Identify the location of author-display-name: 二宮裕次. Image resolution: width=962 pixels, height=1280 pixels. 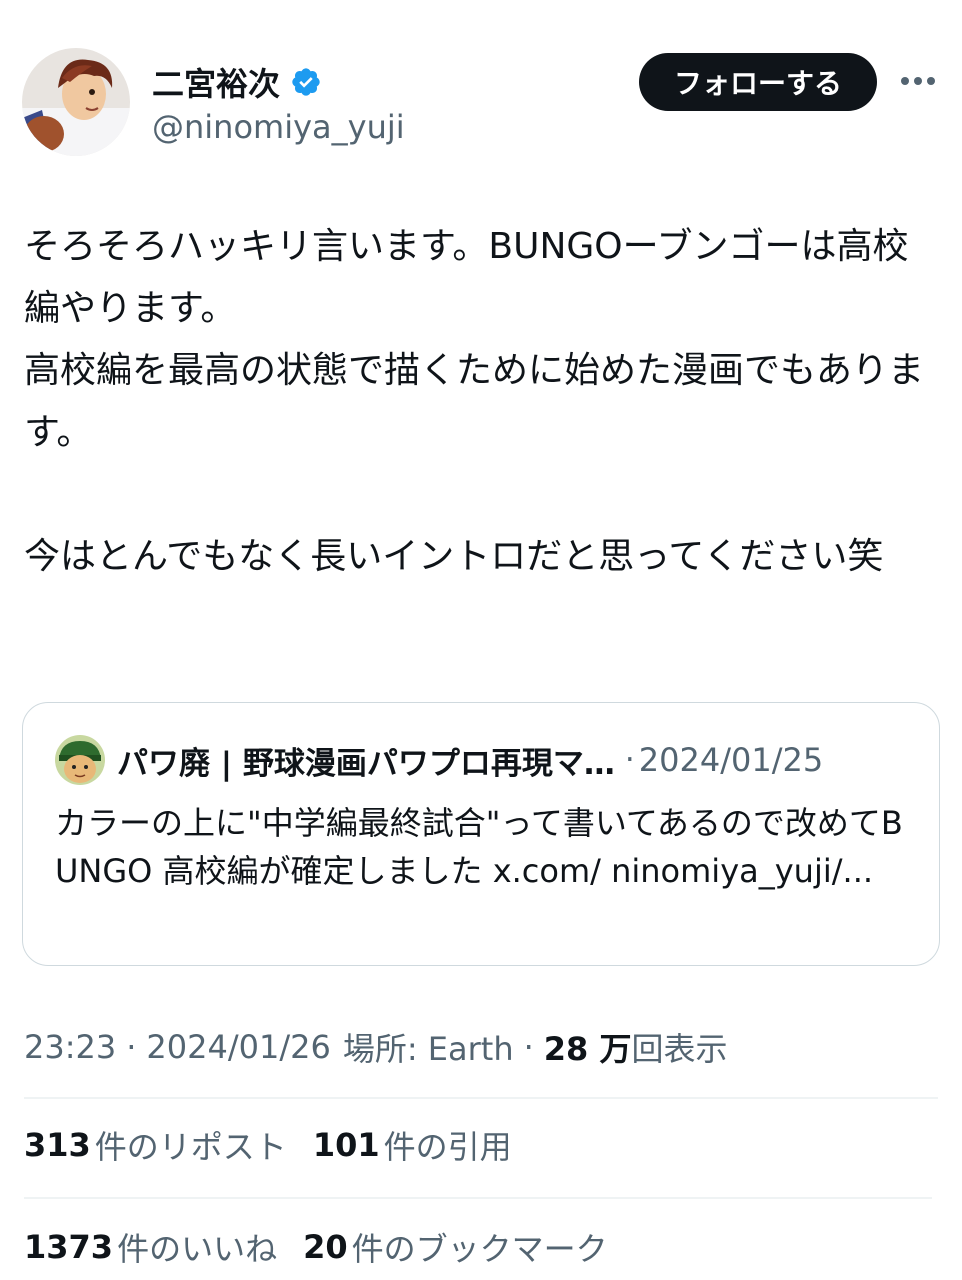
(216, 82).